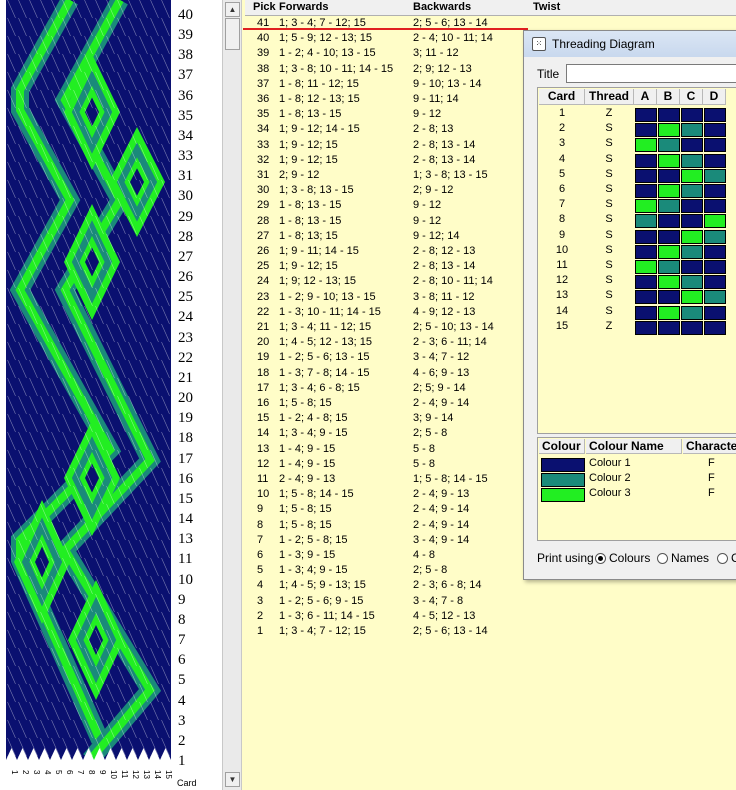  What do you see at coordinates (490, 585) in the screenshot?
I see `pick-row: 4 1; 4 - 5; 9 - 13; 15 2 - 3; 6 - 8; 14` at bounding box center [490, 585].